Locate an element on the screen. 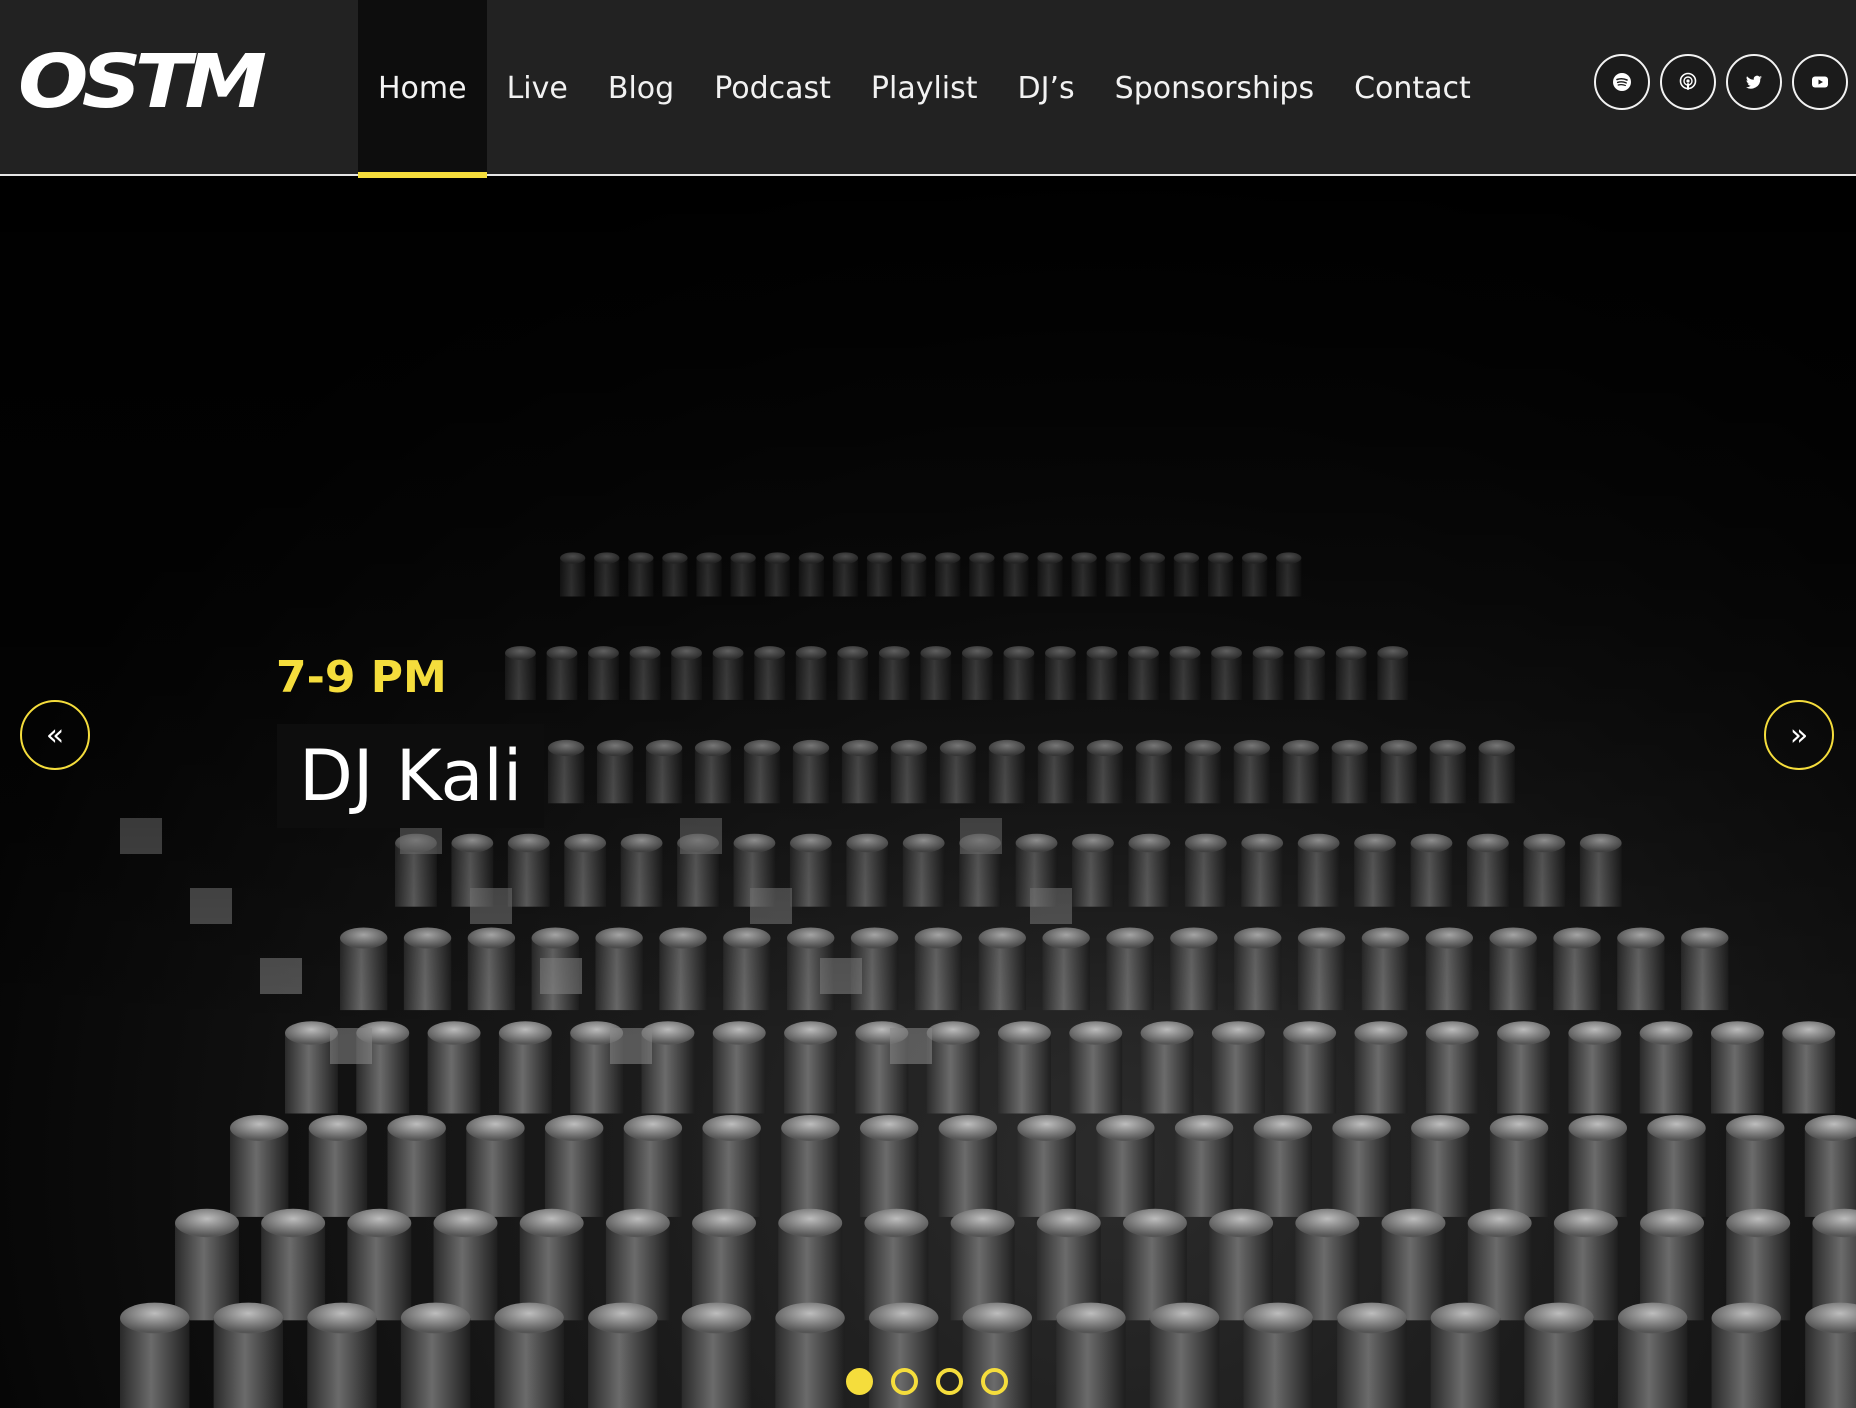 The image size is (1856, 1408). spotify-button is located at coordinates (1622, 82).